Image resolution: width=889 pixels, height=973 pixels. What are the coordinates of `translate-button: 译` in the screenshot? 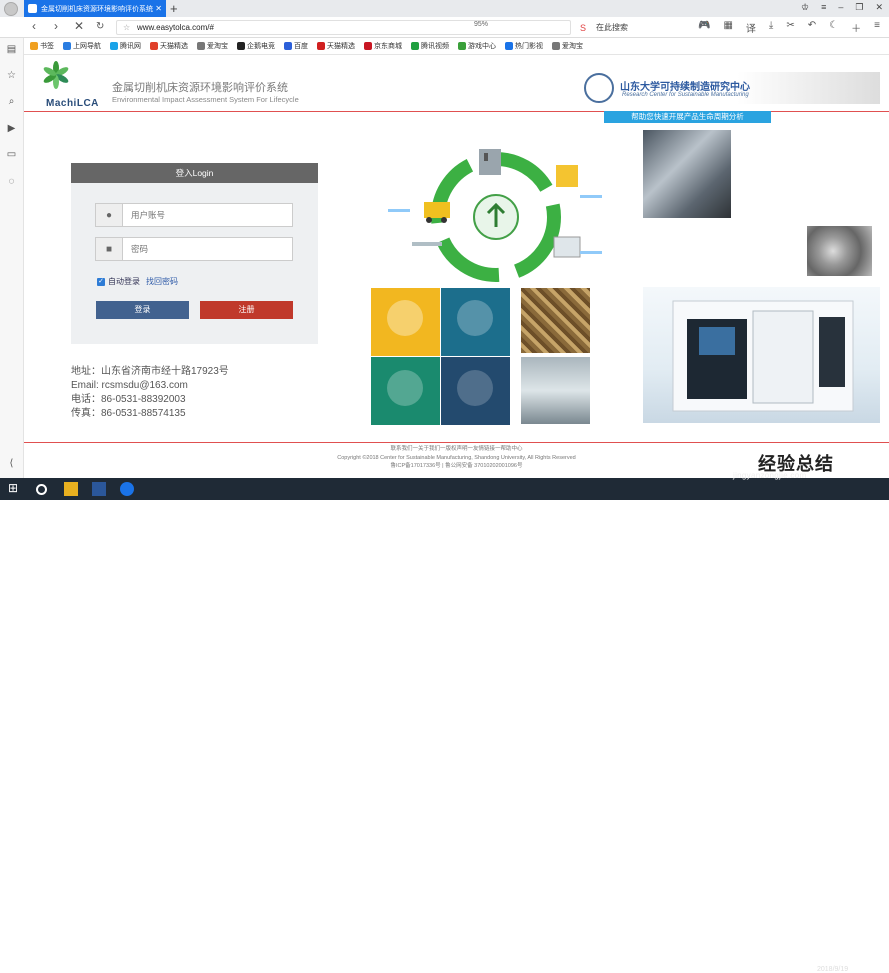 It's located at (751, 27).